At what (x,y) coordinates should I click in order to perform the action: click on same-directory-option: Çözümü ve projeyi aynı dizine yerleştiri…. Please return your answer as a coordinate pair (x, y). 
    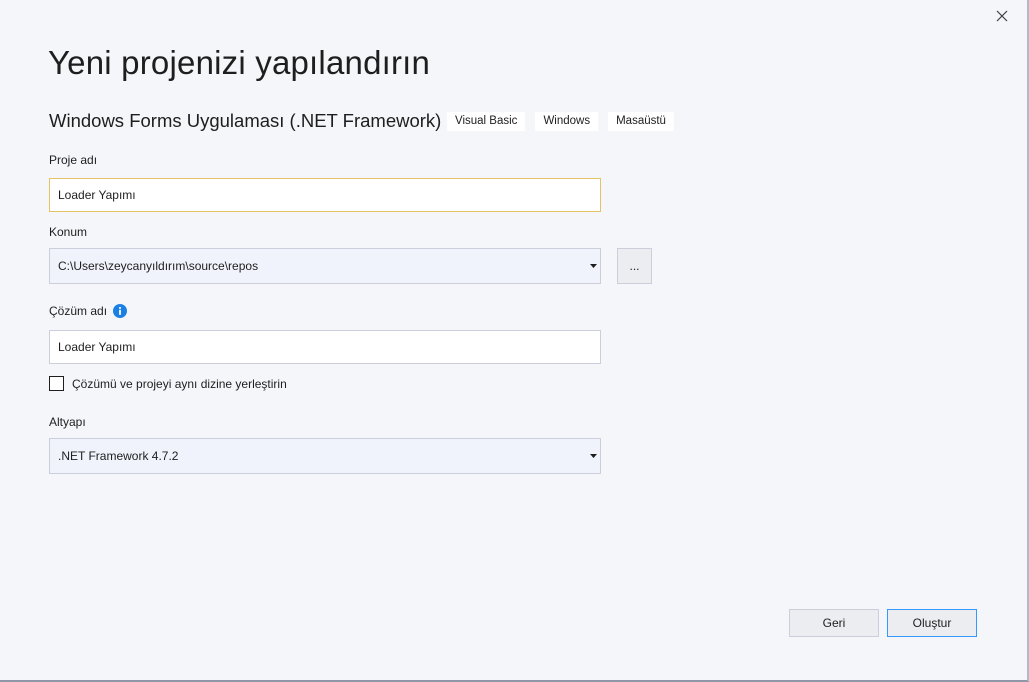
    Looking at the image, I should click on (168, 383).